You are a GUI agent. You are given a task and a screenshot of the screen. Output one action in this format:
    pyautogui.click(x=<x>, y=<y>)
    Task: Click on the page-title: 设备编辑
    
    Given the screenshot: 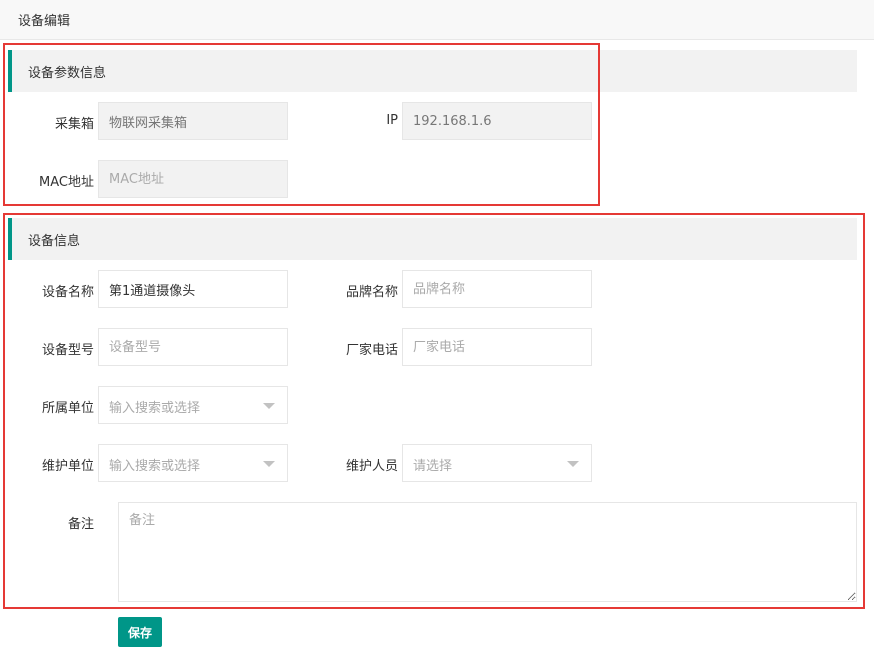 What is the action you would take?
    pyautogui.click(x=44, y=21)
    